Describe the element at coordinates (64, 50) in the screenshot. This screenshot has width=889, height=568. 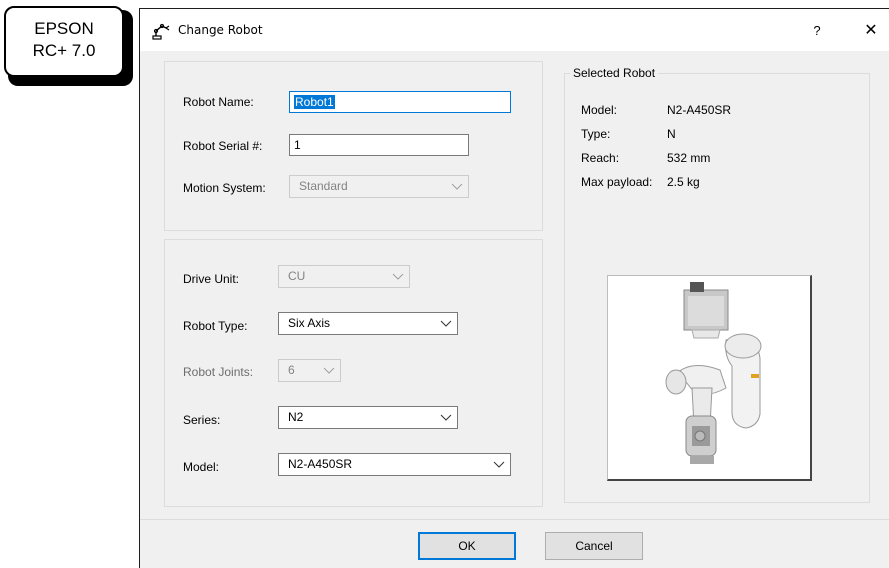
I see `badge-line2: RC+ 7.0` at that location.